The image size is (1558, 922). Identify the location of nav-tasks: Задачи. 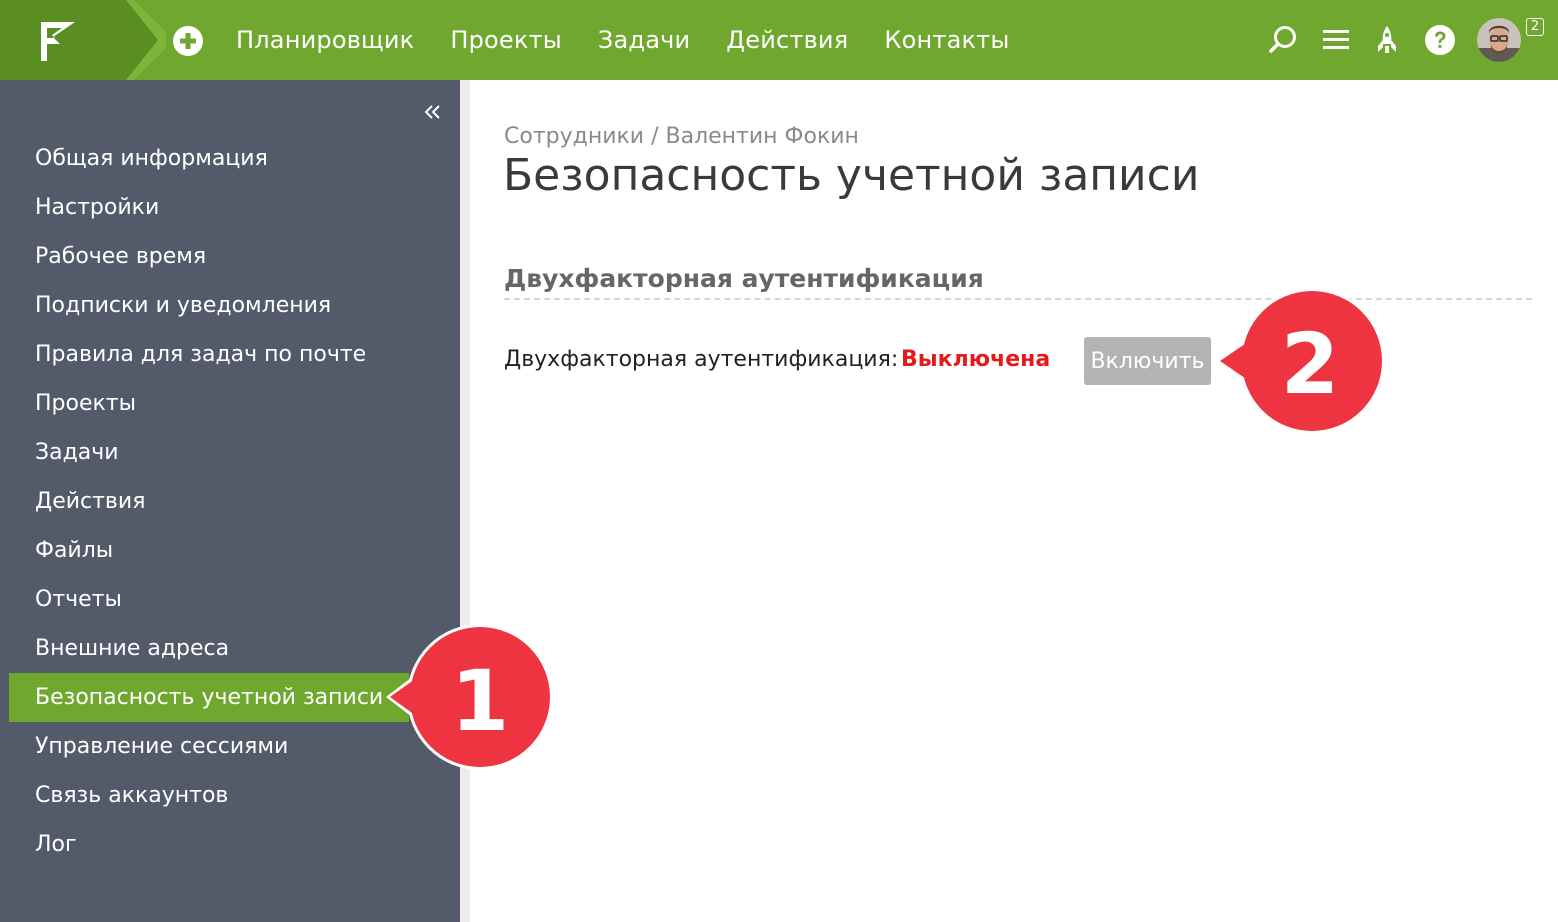
(644, 40).